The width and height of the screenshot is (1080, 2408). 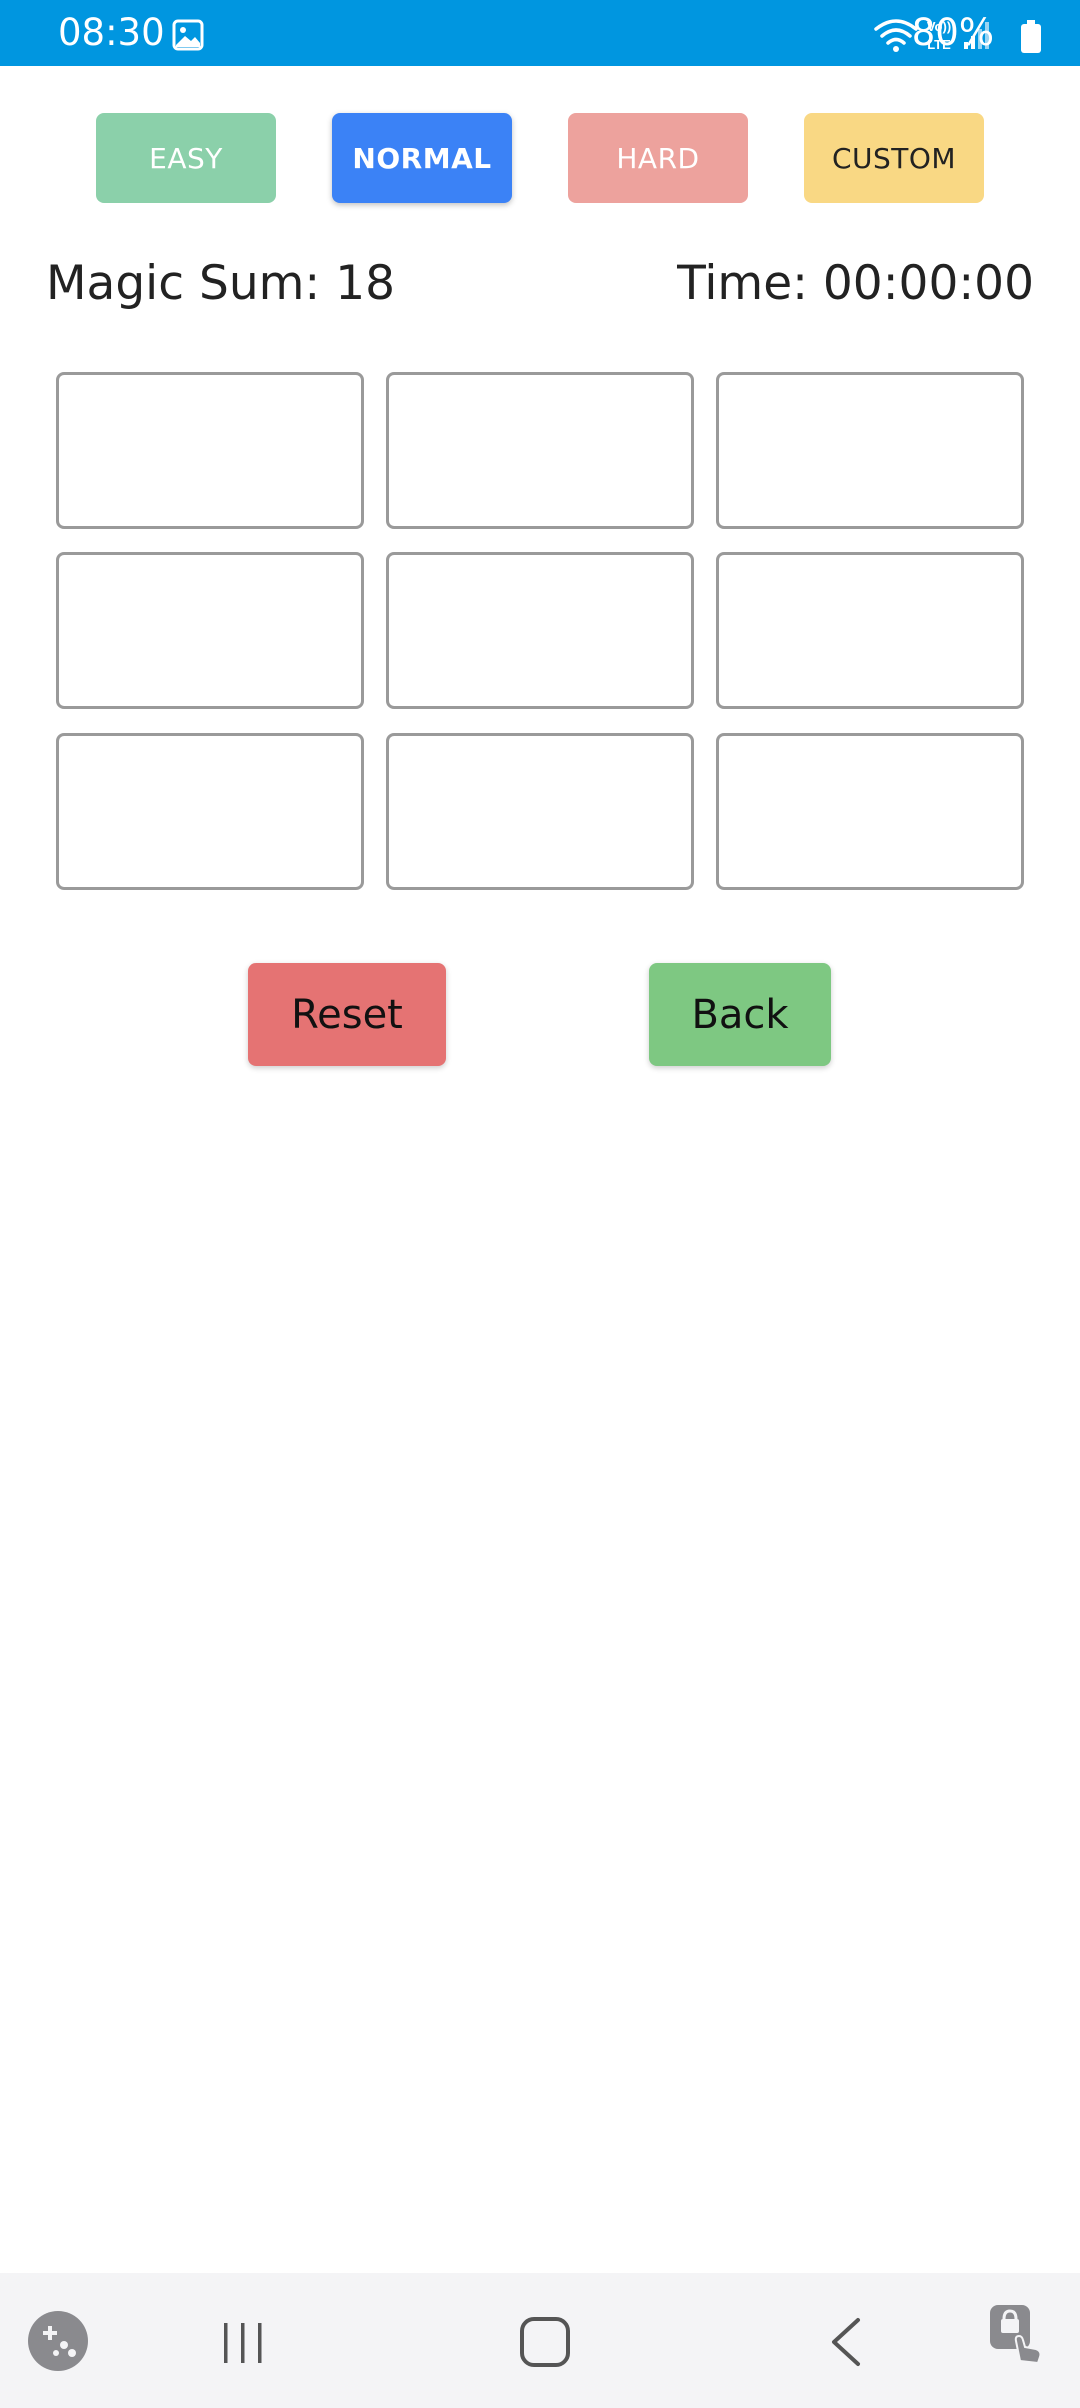 I want to click on battery-percent: 80%, so click(x=952, y=32).